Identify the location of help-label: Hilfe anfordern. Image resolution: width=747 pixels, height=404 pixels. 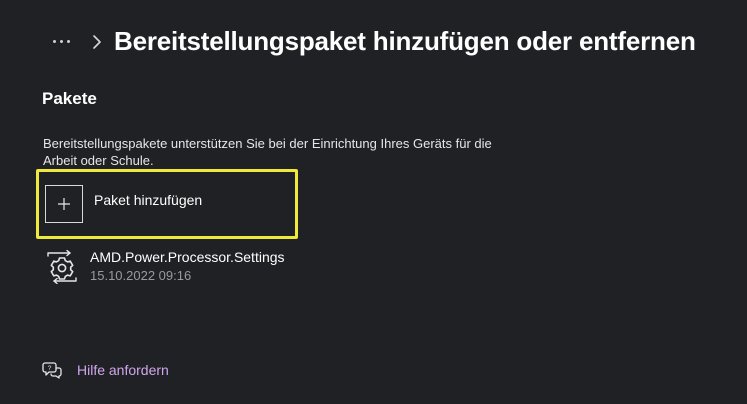
(123, 370).